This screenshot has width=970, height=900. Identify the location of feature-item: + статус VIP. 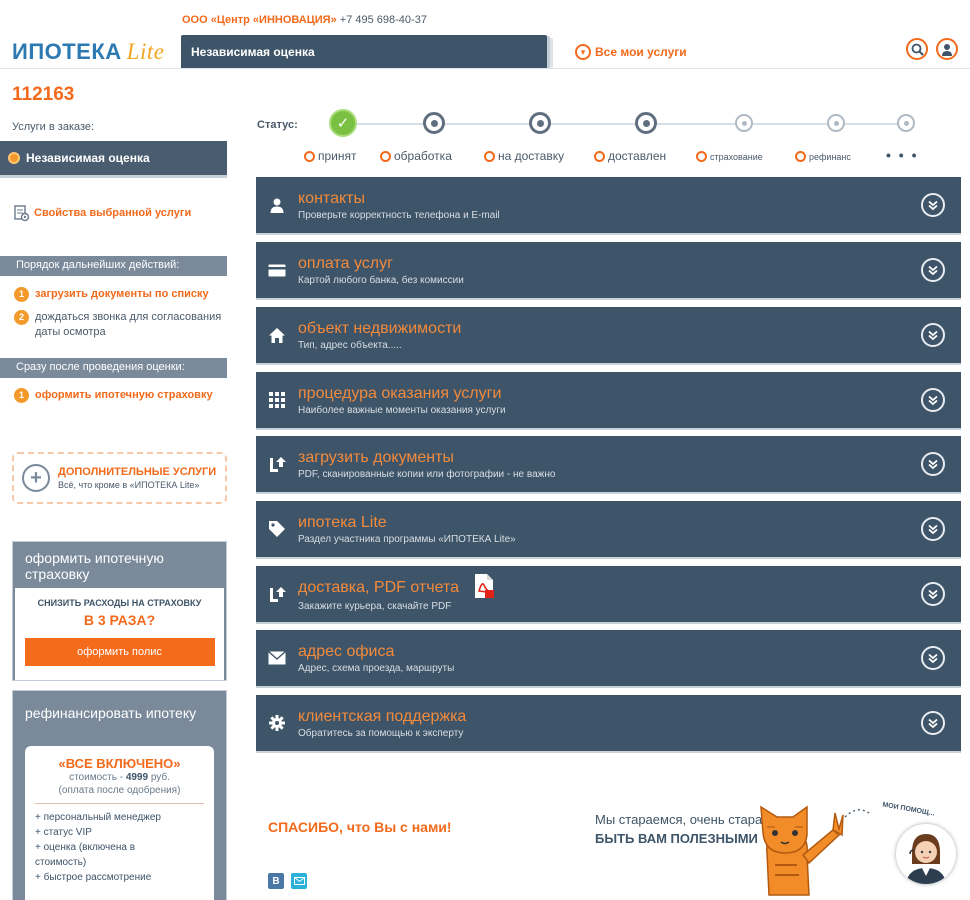
(63, 832).